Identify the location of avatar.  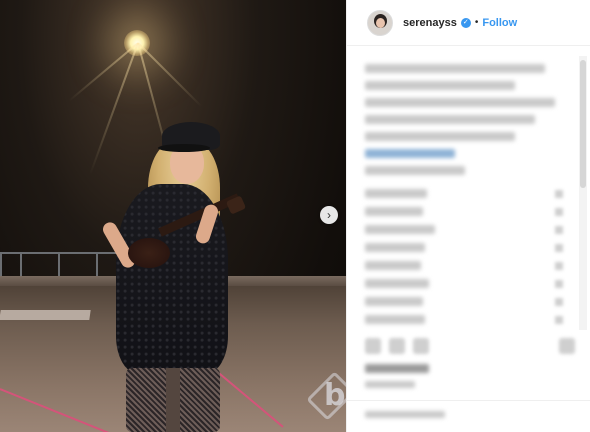
(380, 22).